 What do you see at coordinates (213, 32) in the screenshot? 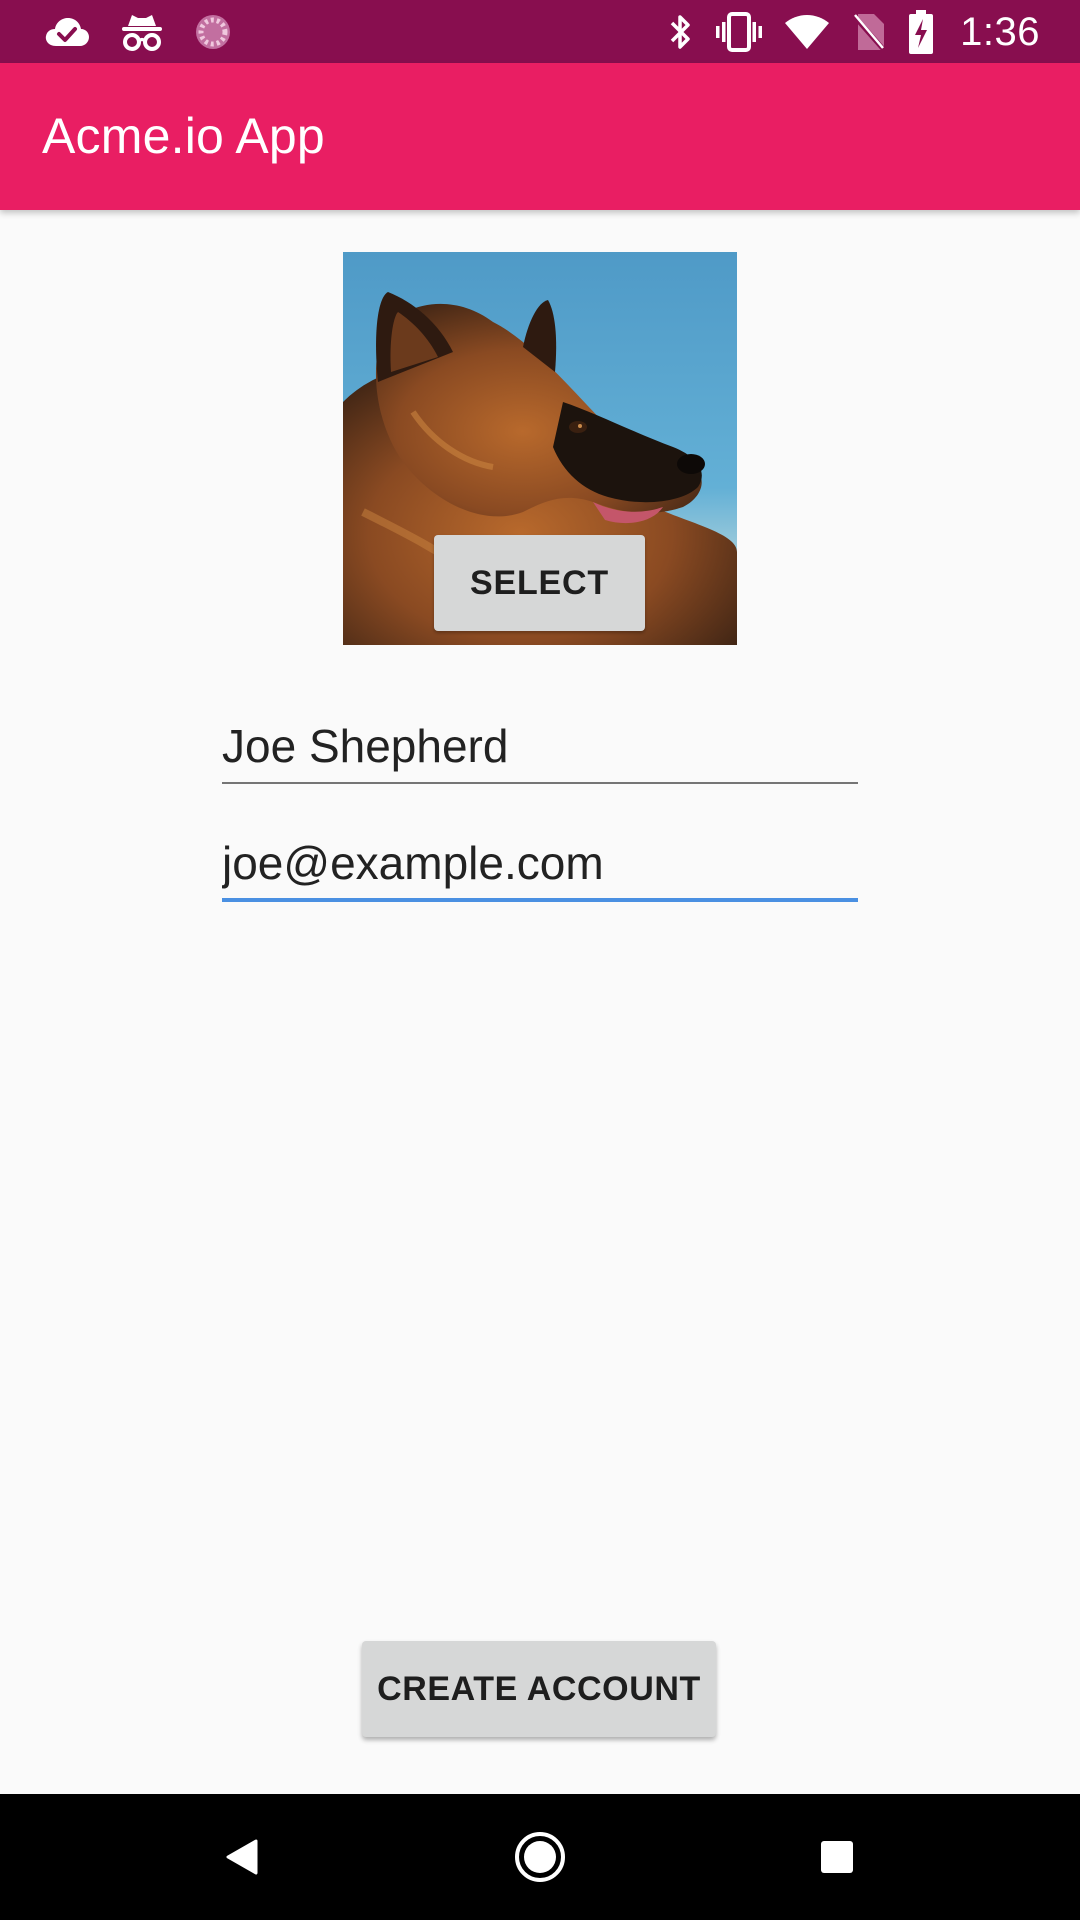
I see `loading-spinner-icon` at bounding box center [213, 32].